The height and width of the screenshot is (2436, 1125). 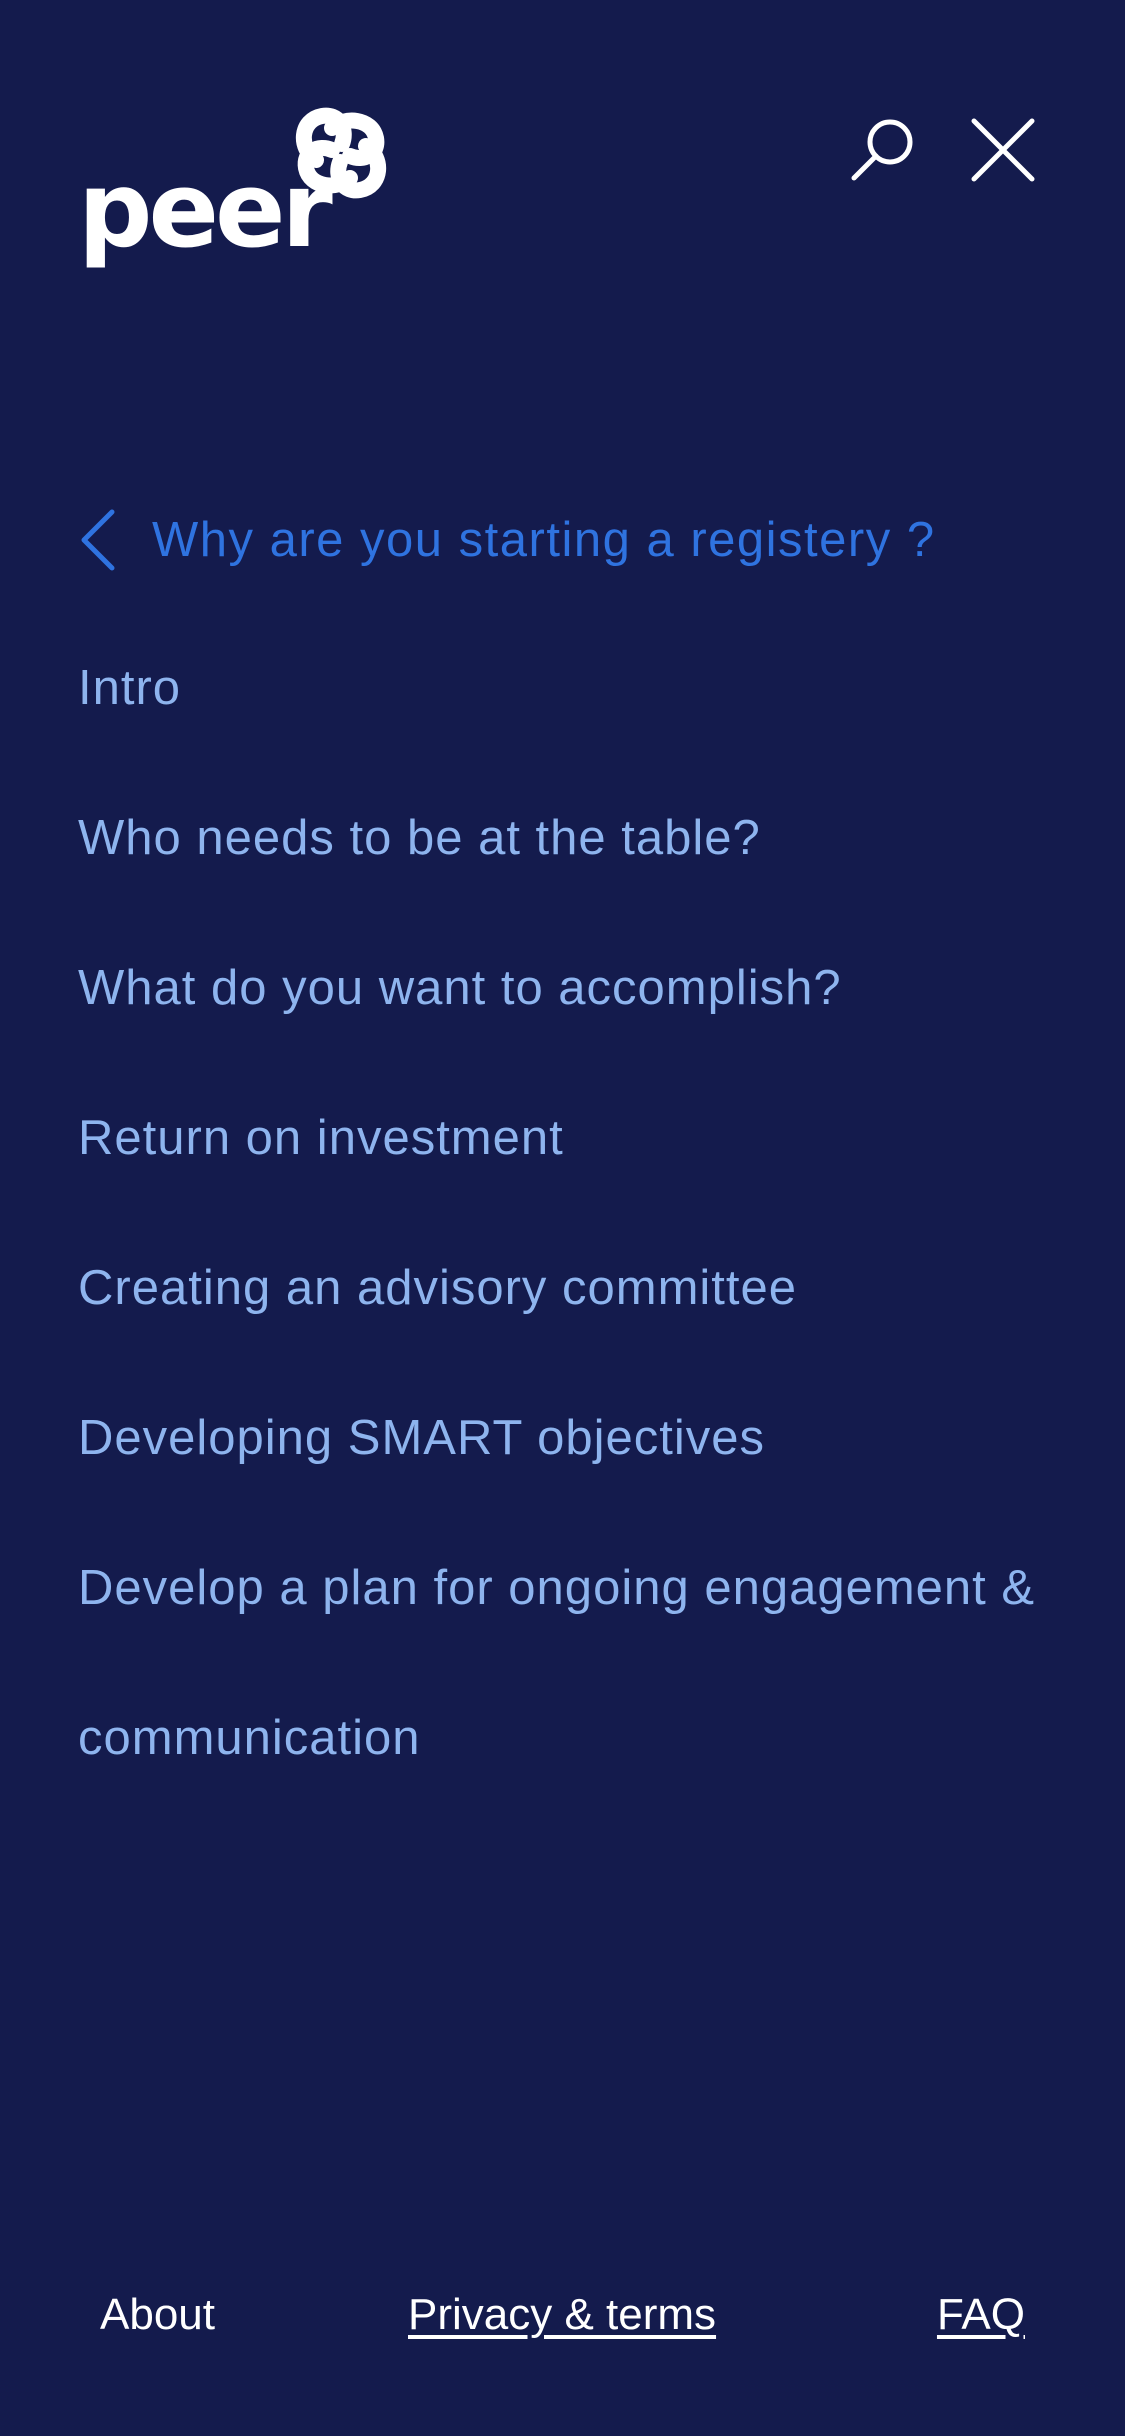 I want to click on footer: About Privacy & terms FAQ, so click(x=562, y=2320).